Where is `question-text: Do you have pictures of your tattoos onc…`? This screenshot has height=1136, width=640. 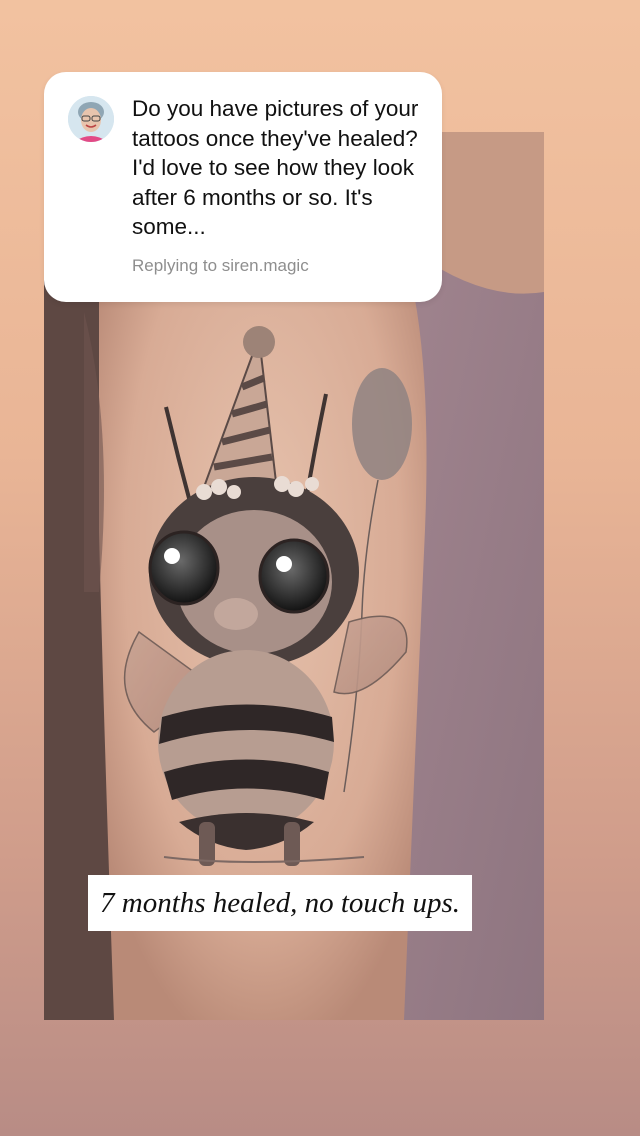 question-text: Do you have pictures of your tattoos onc… is located at coordinates (275, 167).